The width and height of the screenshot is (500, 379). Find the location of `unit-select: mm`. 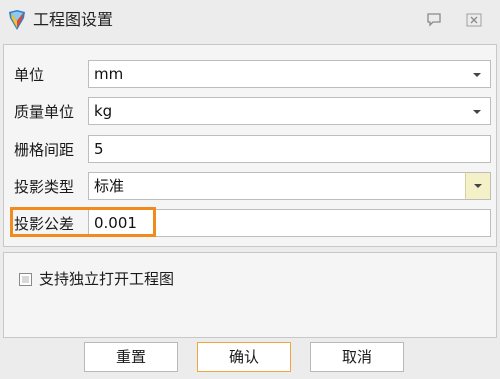

unit-select: mm is located at coordinates (289, 74).